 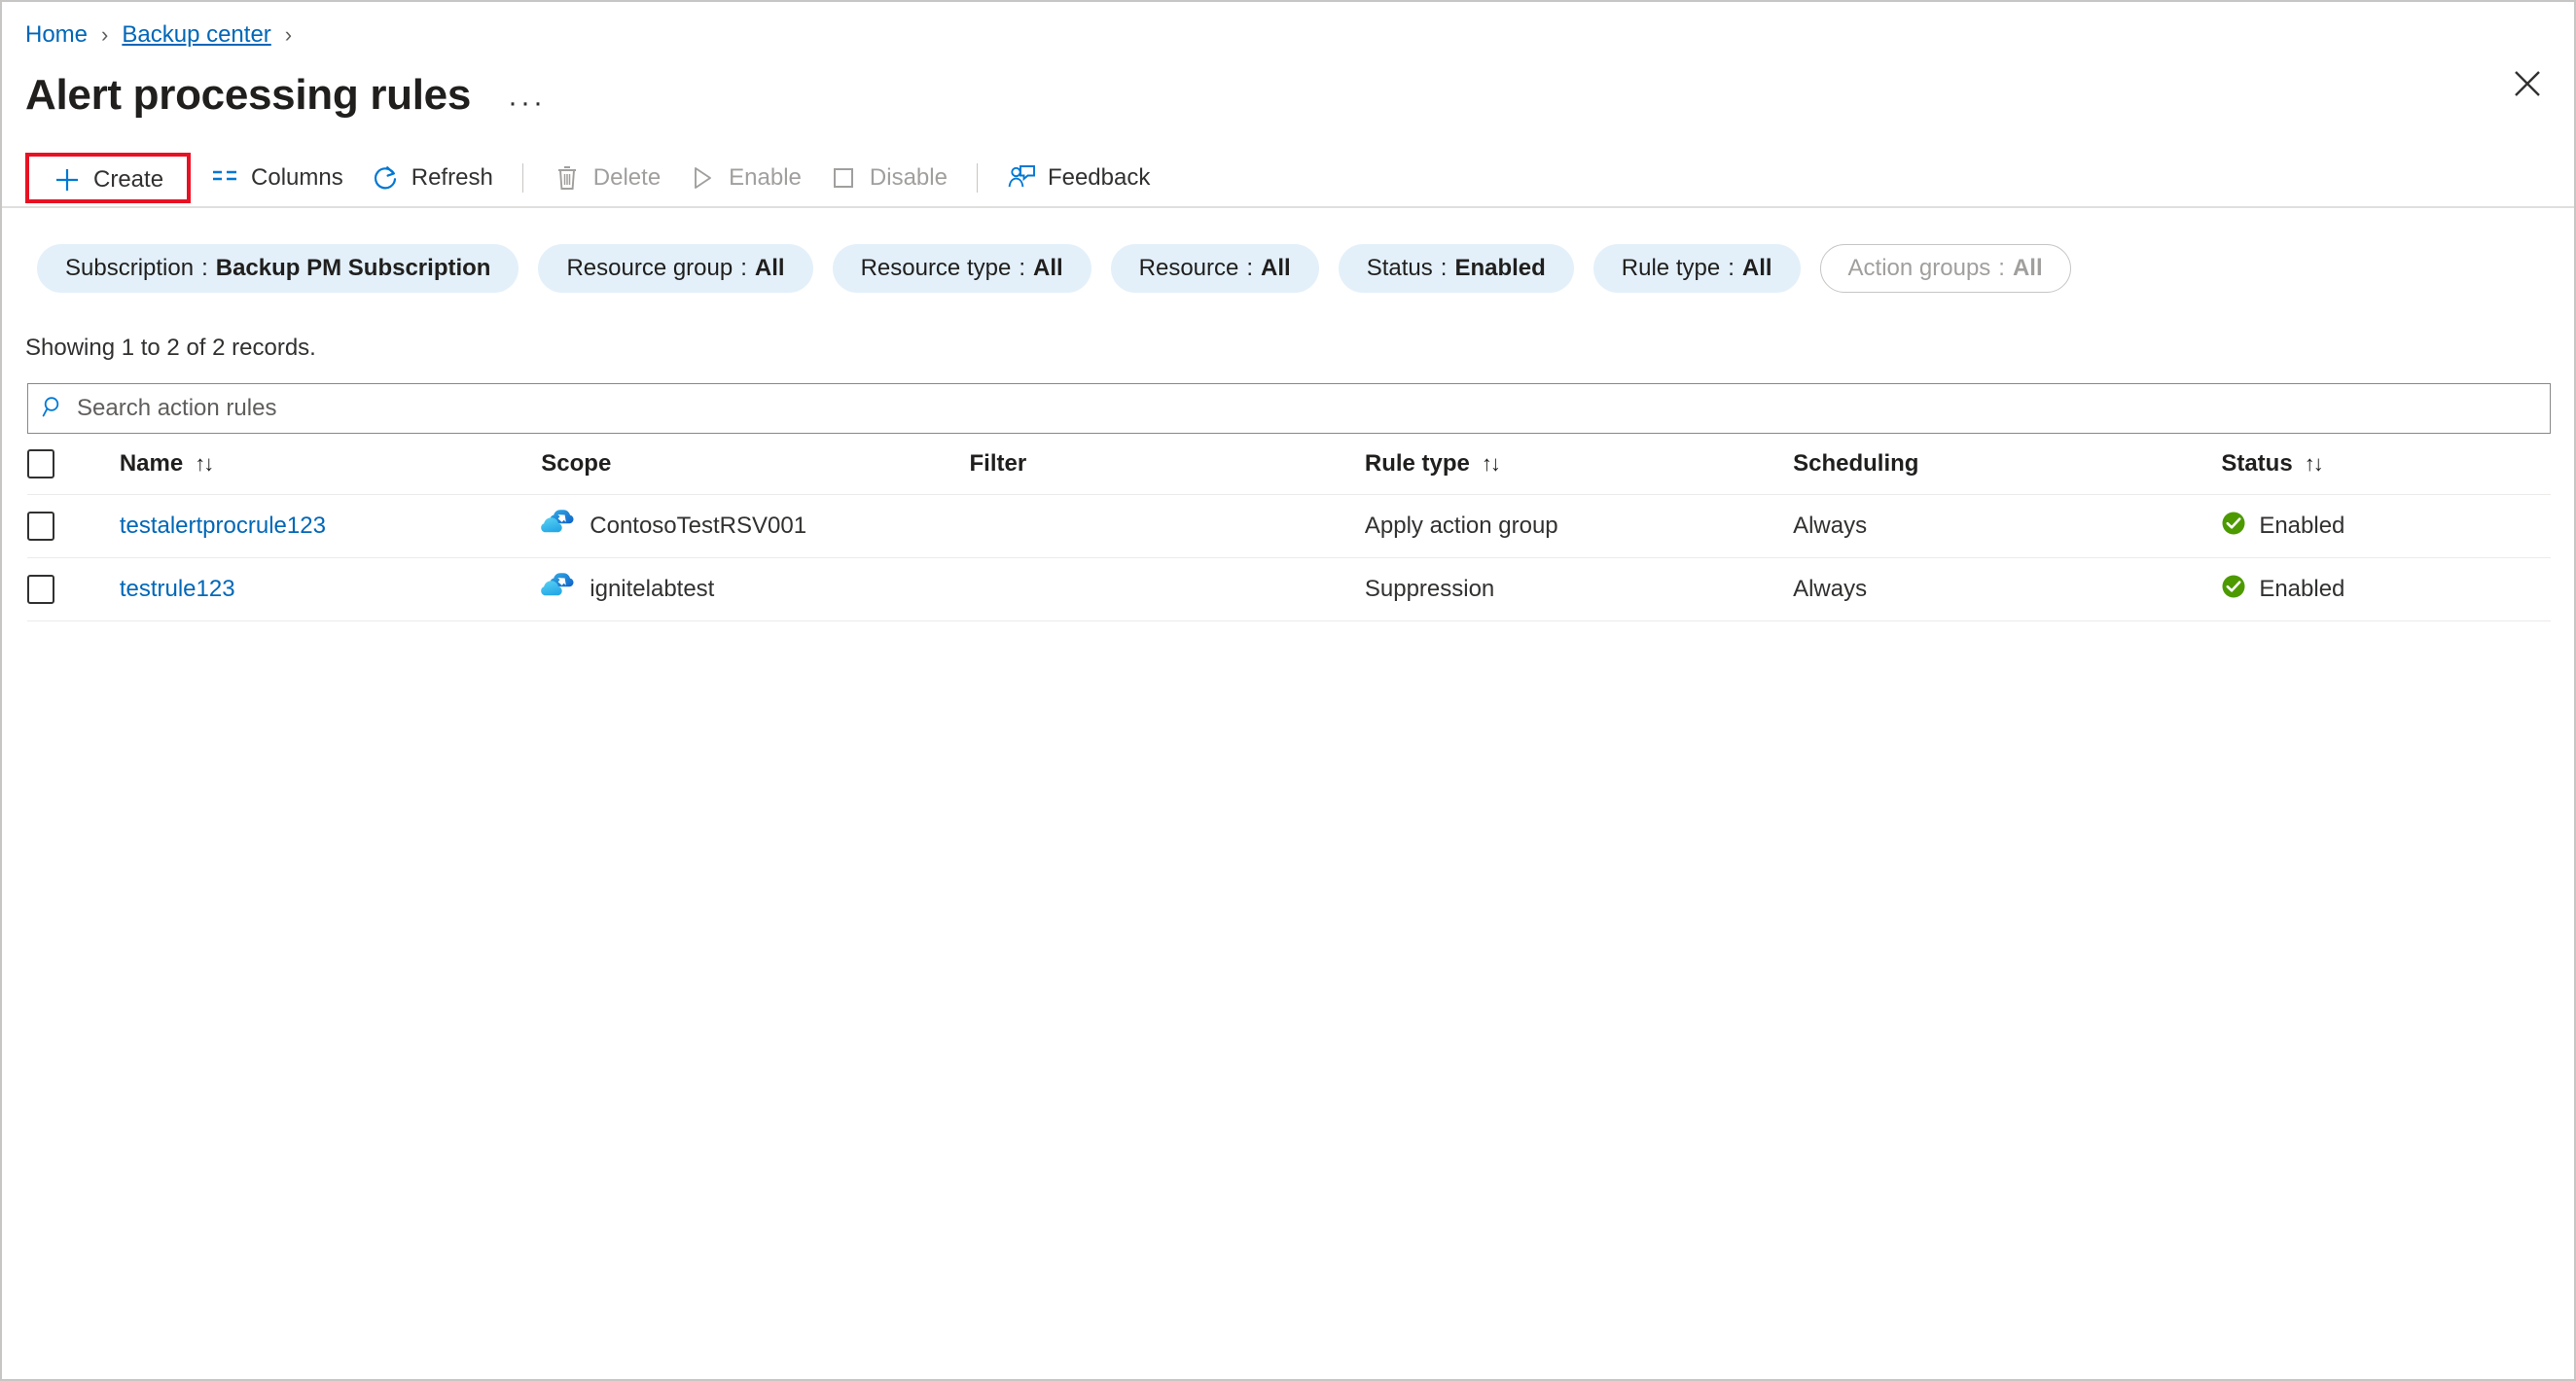 I want to click on filter-pill-subscription: Subscription: Backup PM Subscription, so click(x=278, y=268).